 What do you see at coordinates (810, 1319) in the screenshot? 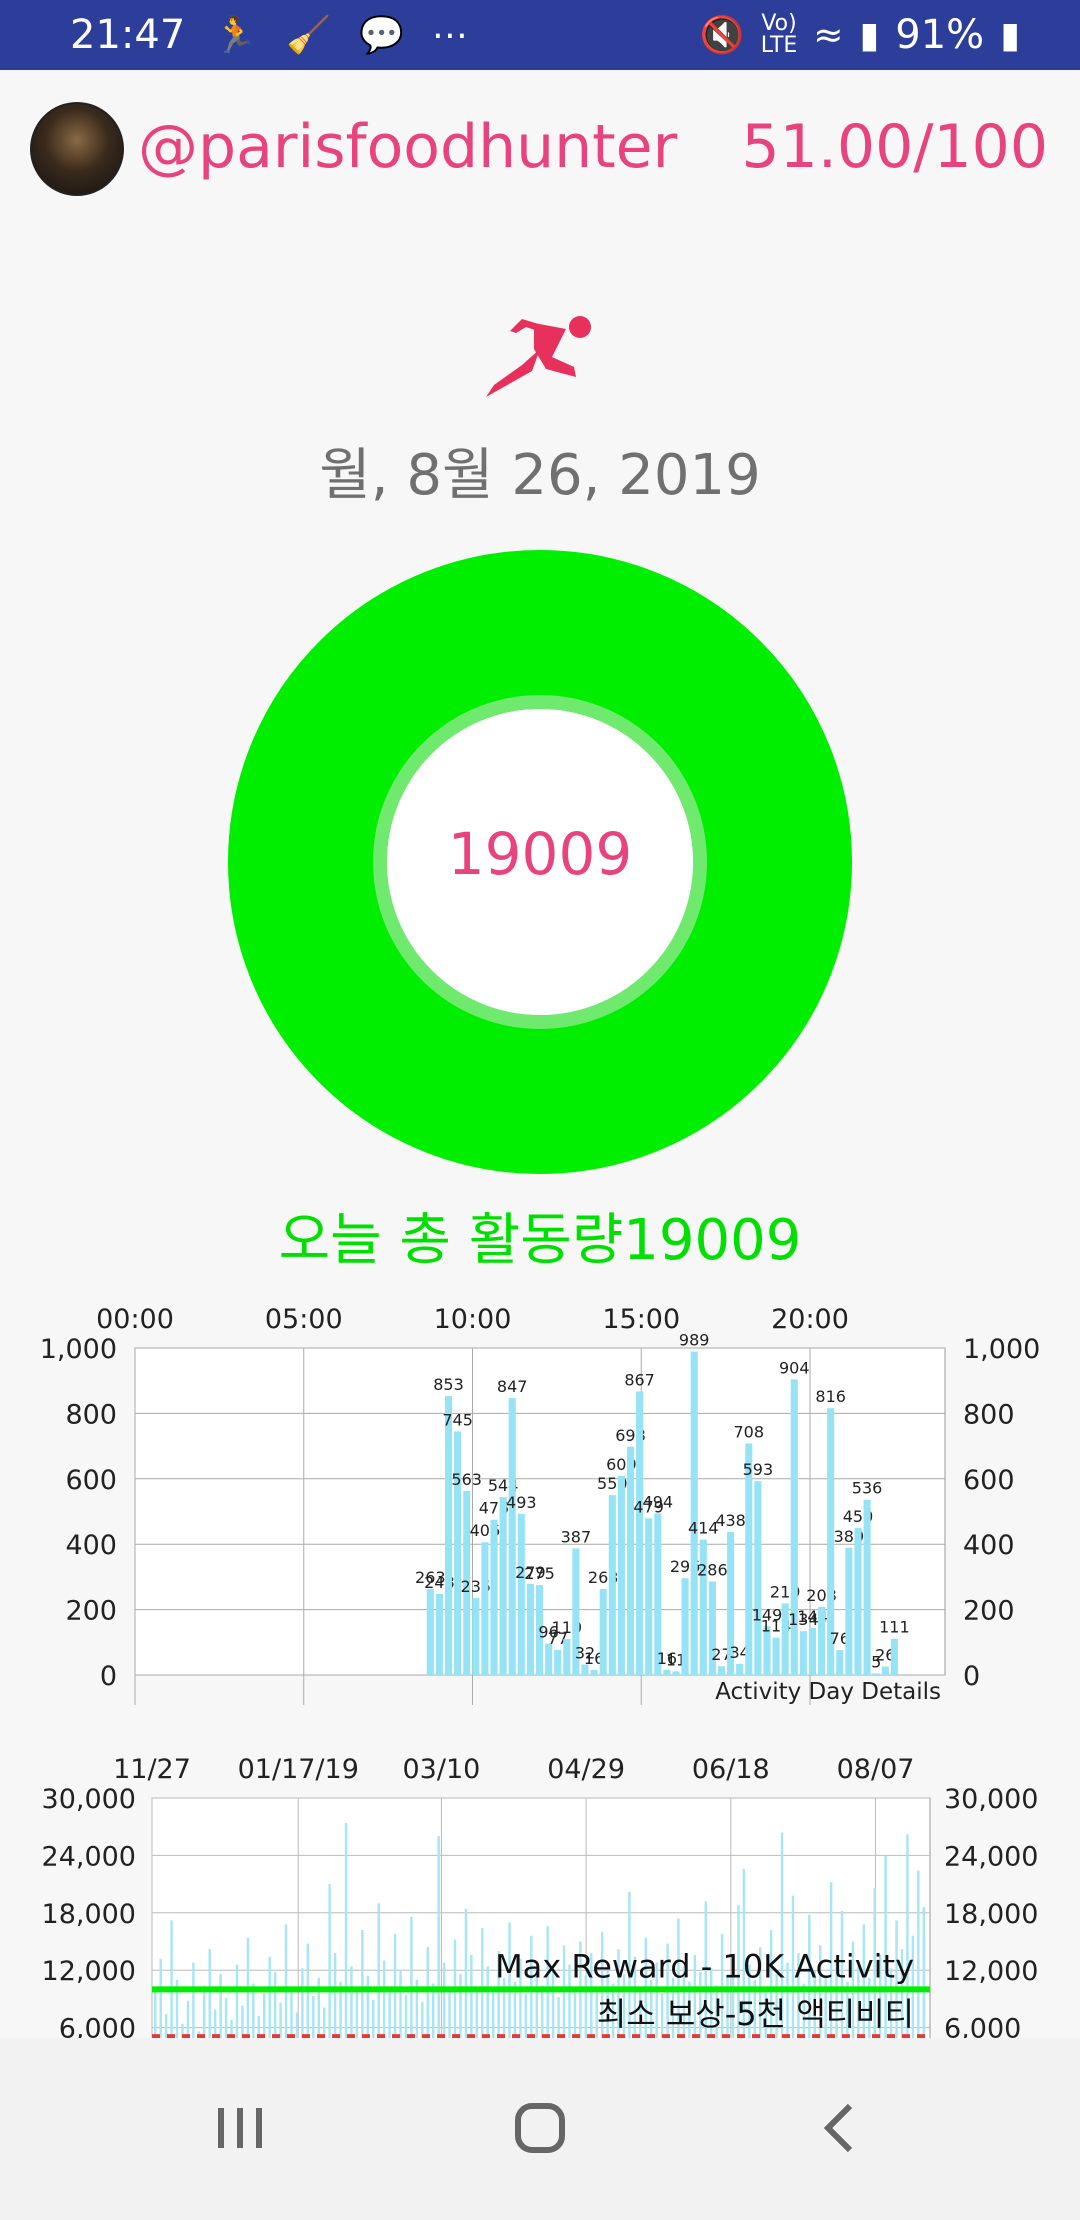
I see `x-tick-label: 20:00` at bounding box center [810, 1319].